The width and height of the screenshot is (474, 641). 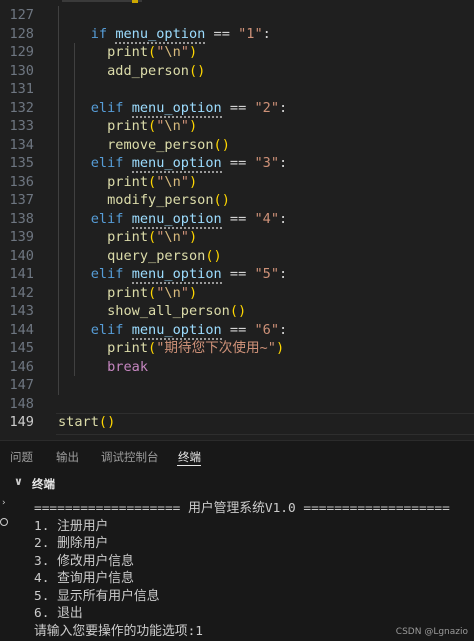 I want to click on code-line: 143 show_all_person(), so click(x=237, y=311).